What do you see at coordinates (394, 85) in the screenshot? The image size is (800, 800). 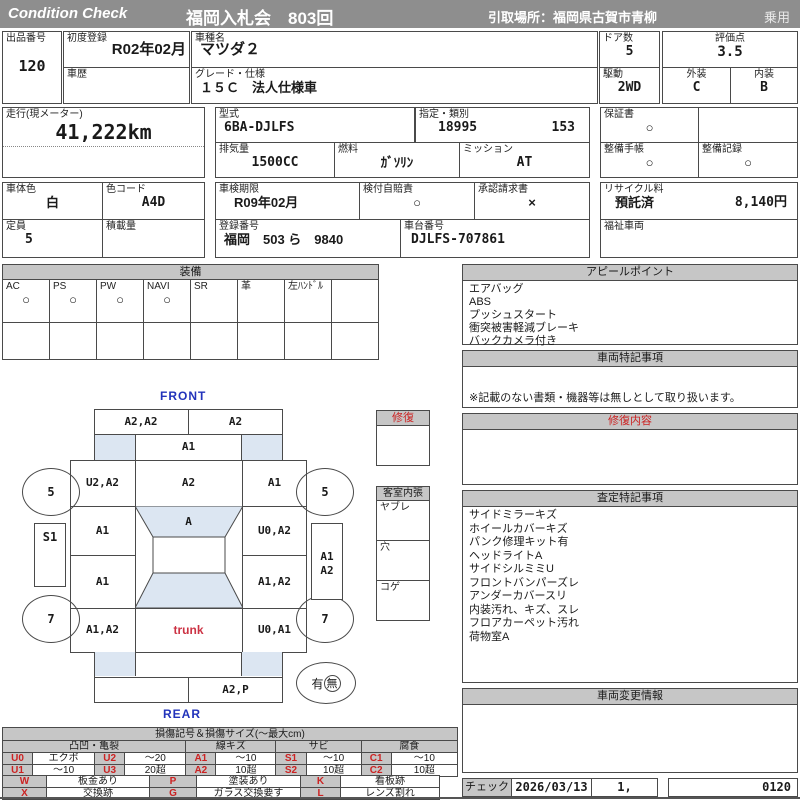 I see `grade-cell: グレード・仕様 １５Ｃ 法人仕様車` at bounding box center [394, 85].